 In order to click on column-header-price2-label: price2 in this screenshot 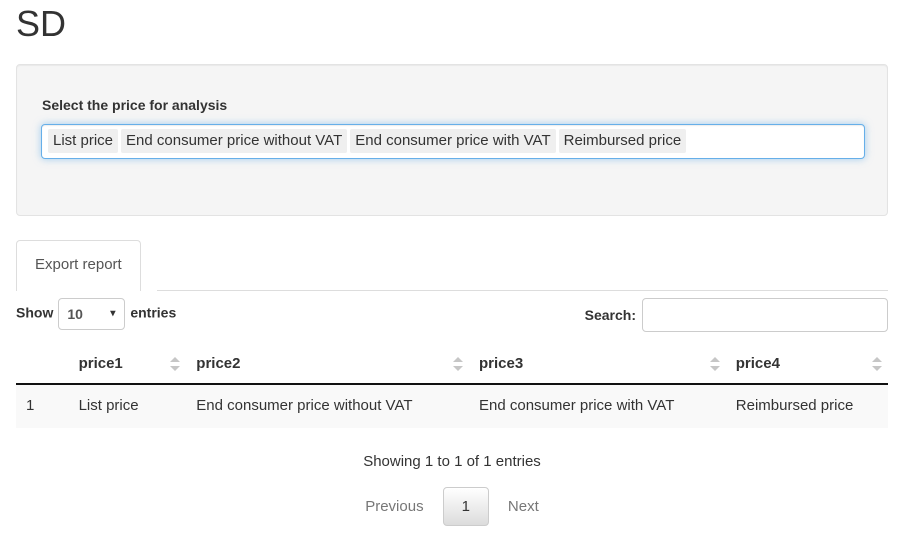, I will do `click(218, 363)`.